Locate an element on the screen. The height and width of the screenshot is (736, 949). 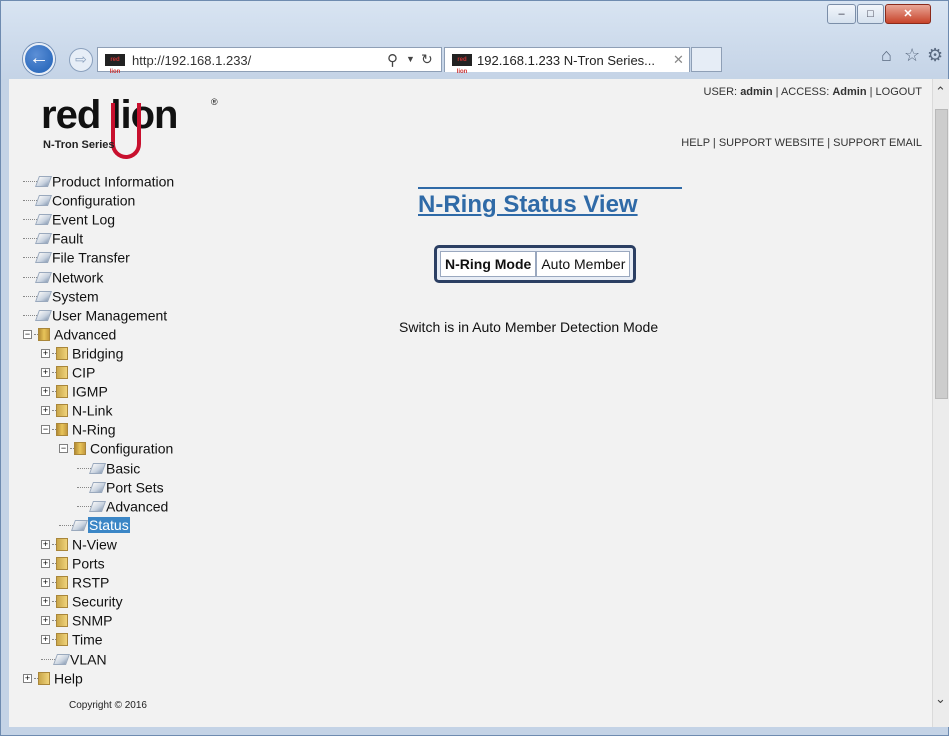
tree-item-advanced: − Advanced is located at coordinates (69, 333).